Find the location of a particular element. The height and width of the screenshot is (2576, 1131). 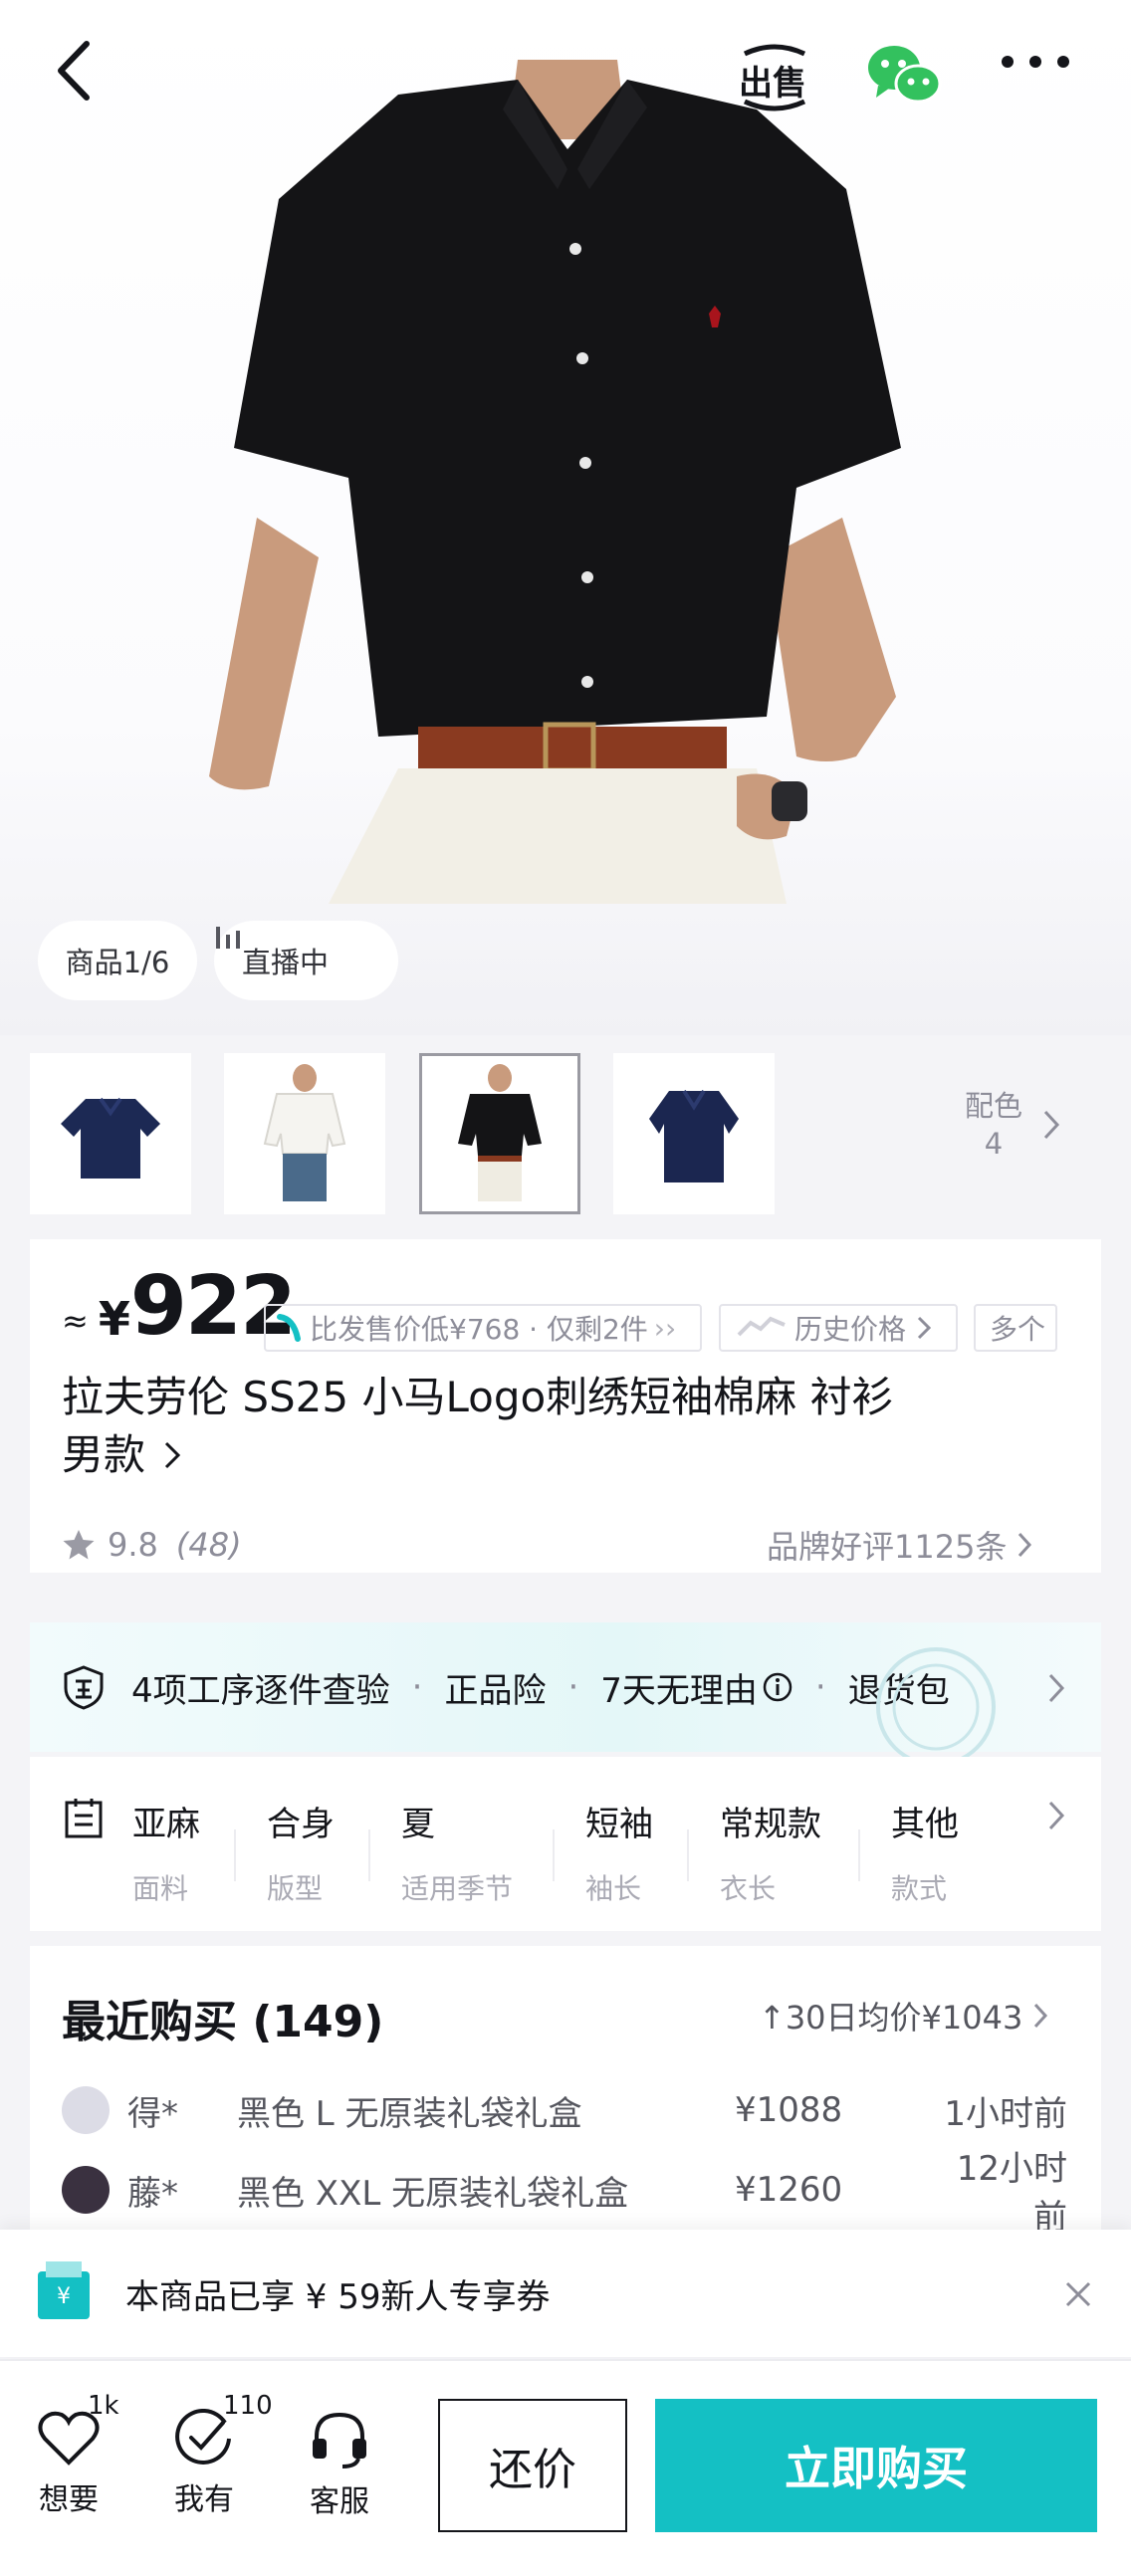

sell-button: 出售 is located at coordinates (774, 77).